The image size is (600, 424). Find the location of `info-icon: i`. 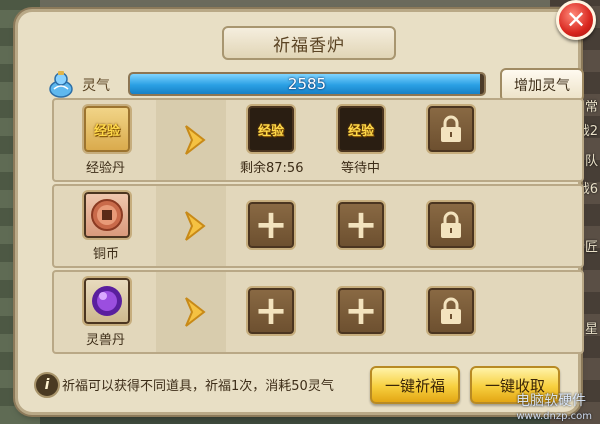

info-icon: i is located at coordinates (47, 385).